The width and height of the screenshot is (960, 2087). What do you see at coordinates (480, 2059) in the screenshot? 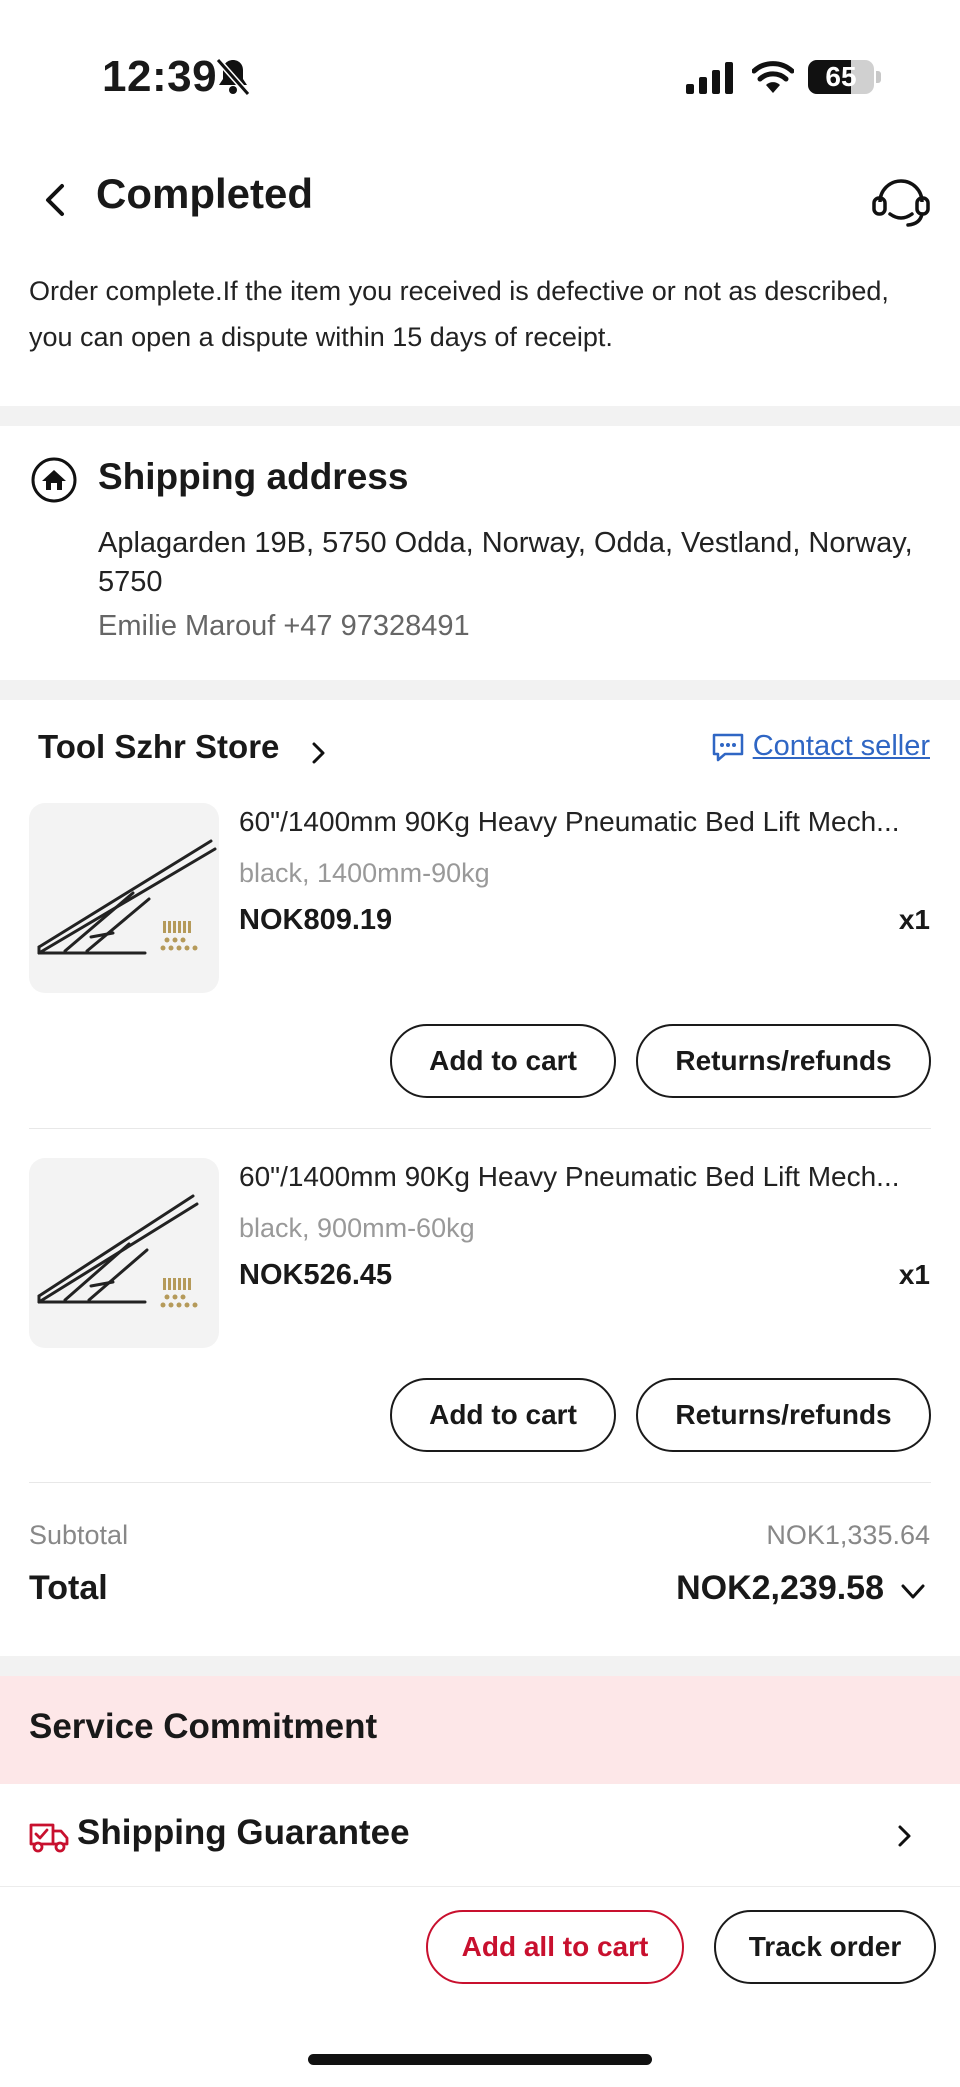
I see `home-indicator` at bounding box center [480, 2059].